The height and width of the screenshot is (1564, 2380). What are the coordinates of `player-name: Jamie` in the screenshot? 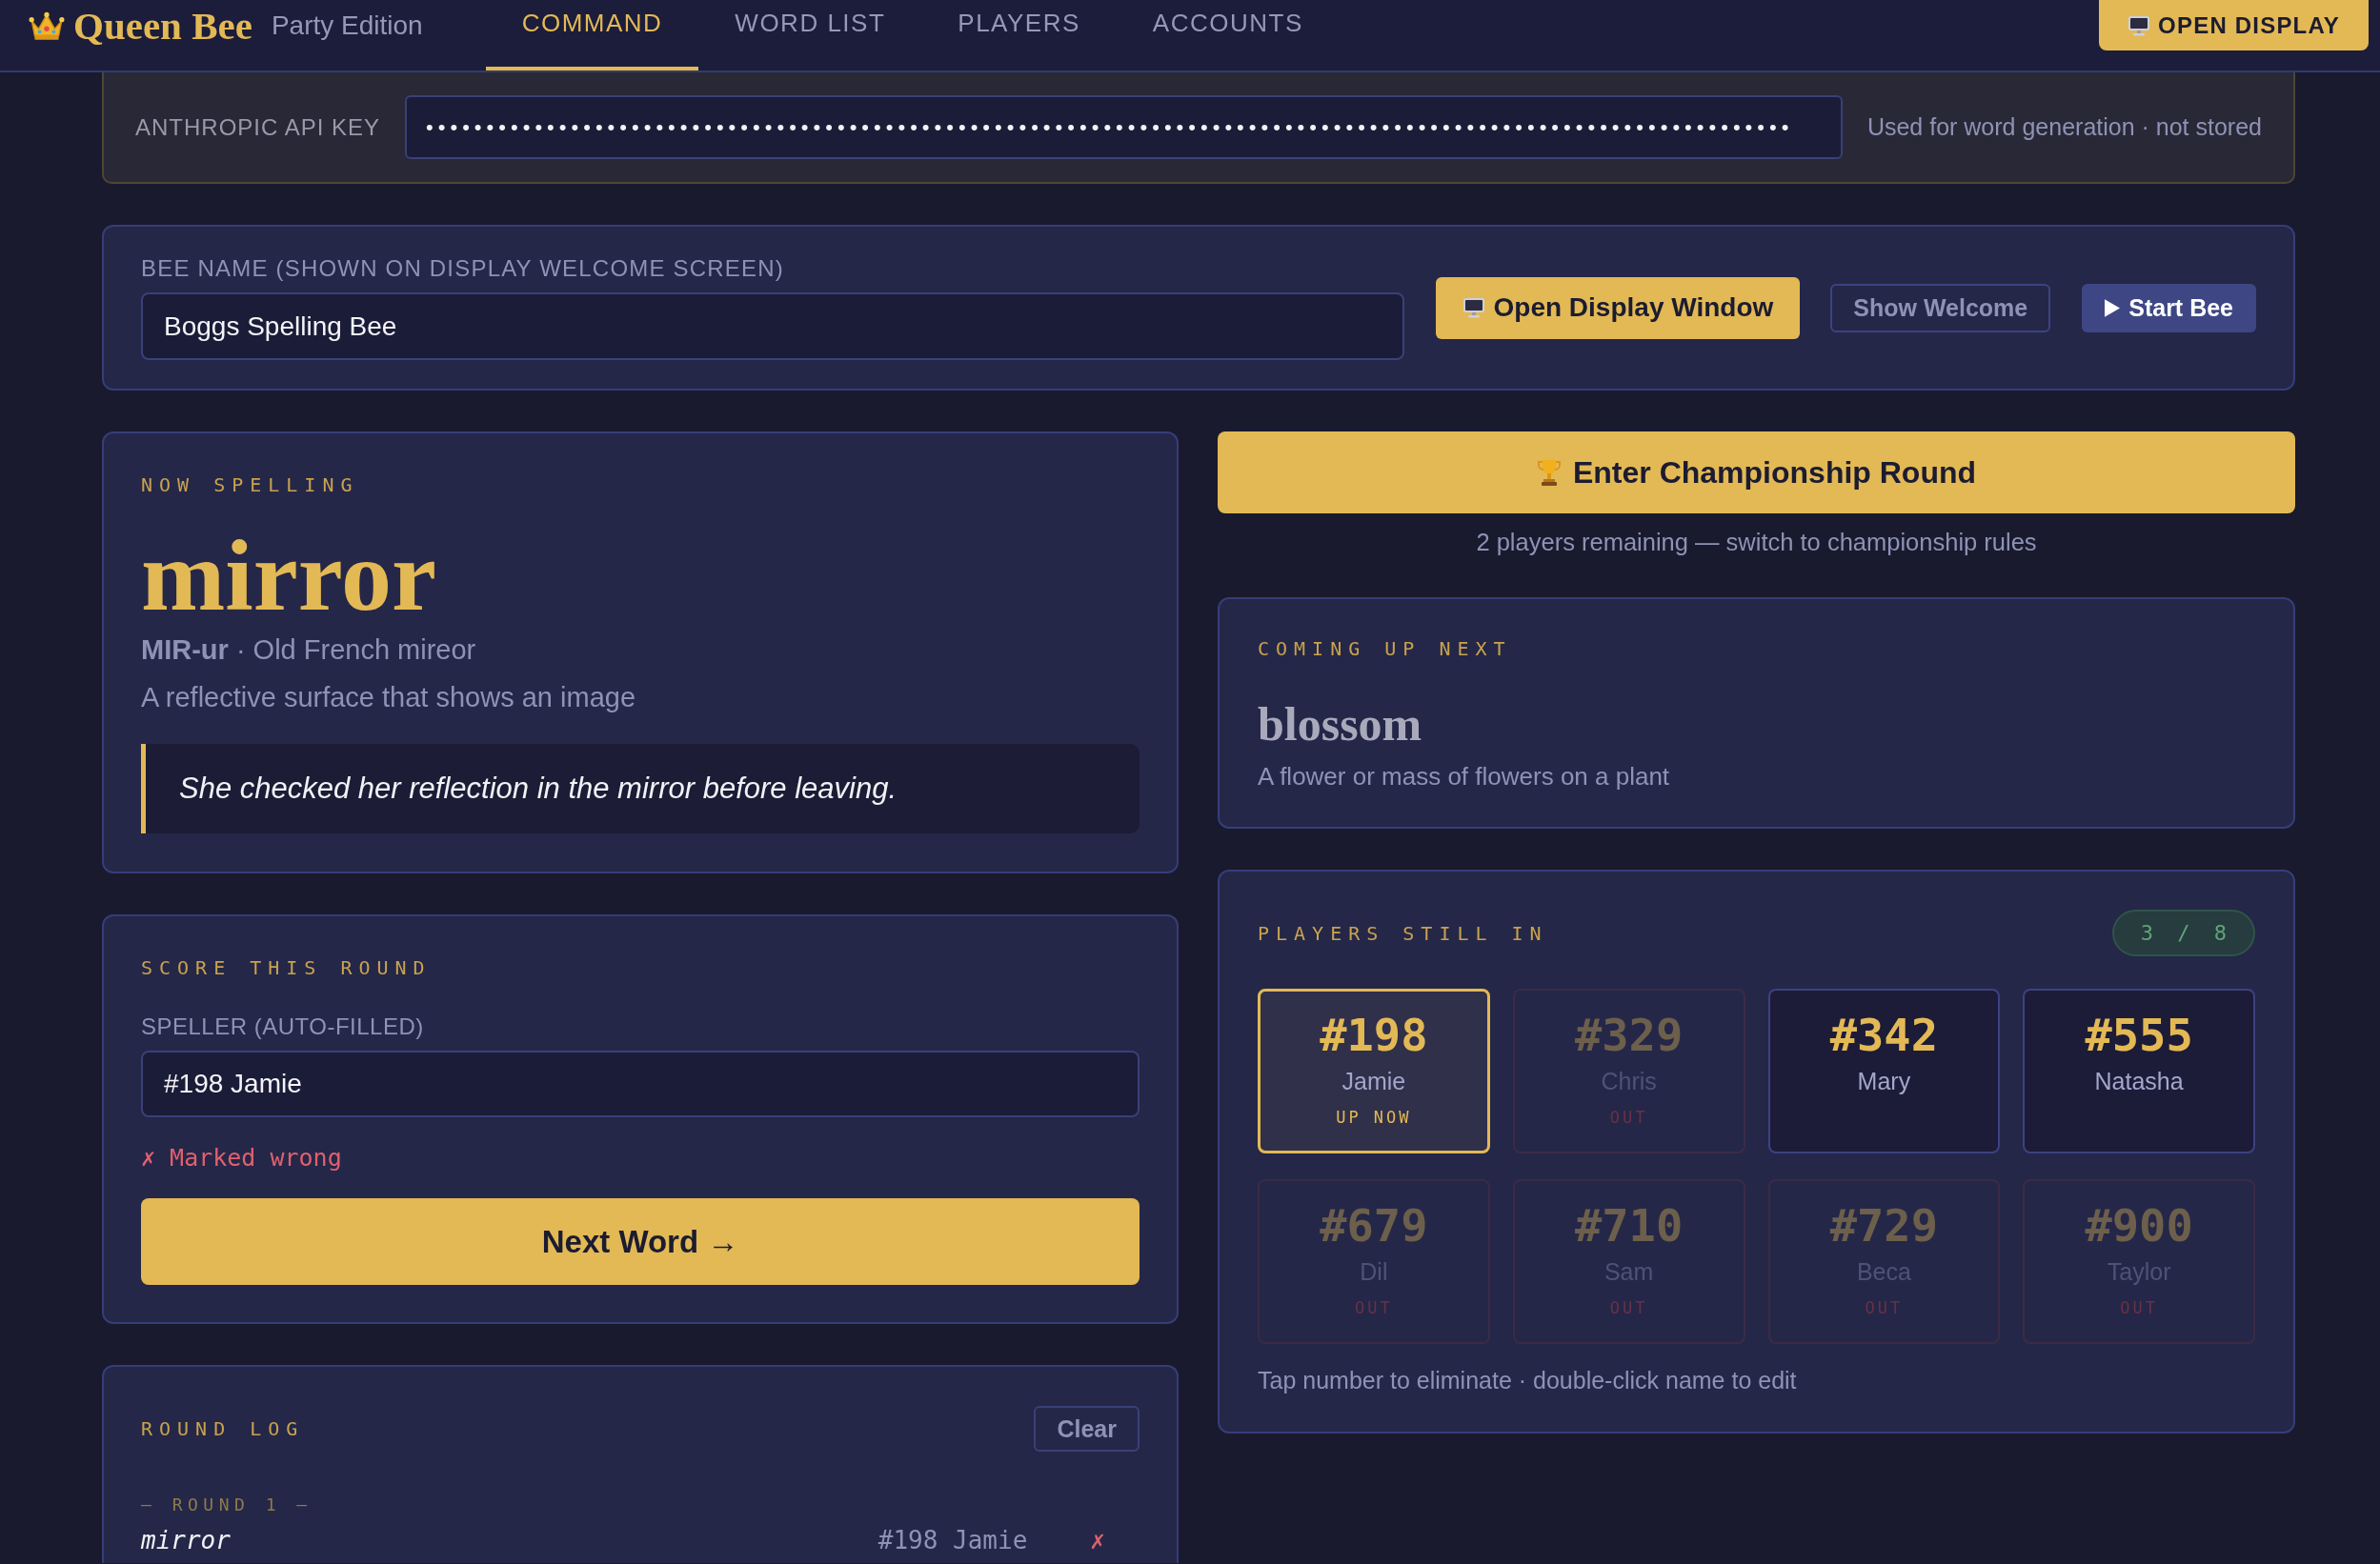 It's located at (1373, 1081).